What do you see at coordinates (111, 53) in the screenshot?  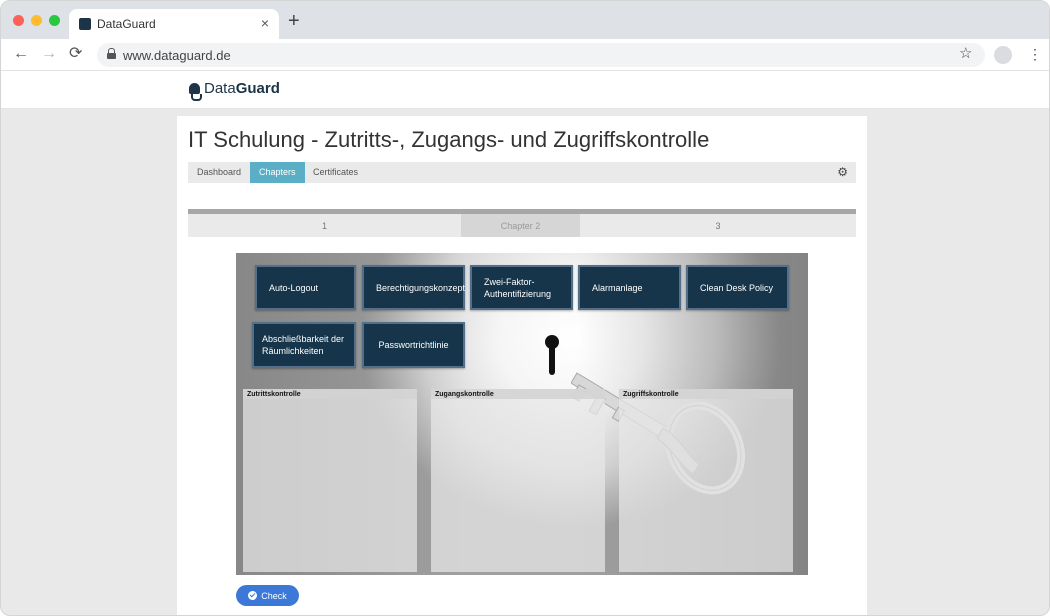 I see `lock-icon` at bounding box center [111, 53].